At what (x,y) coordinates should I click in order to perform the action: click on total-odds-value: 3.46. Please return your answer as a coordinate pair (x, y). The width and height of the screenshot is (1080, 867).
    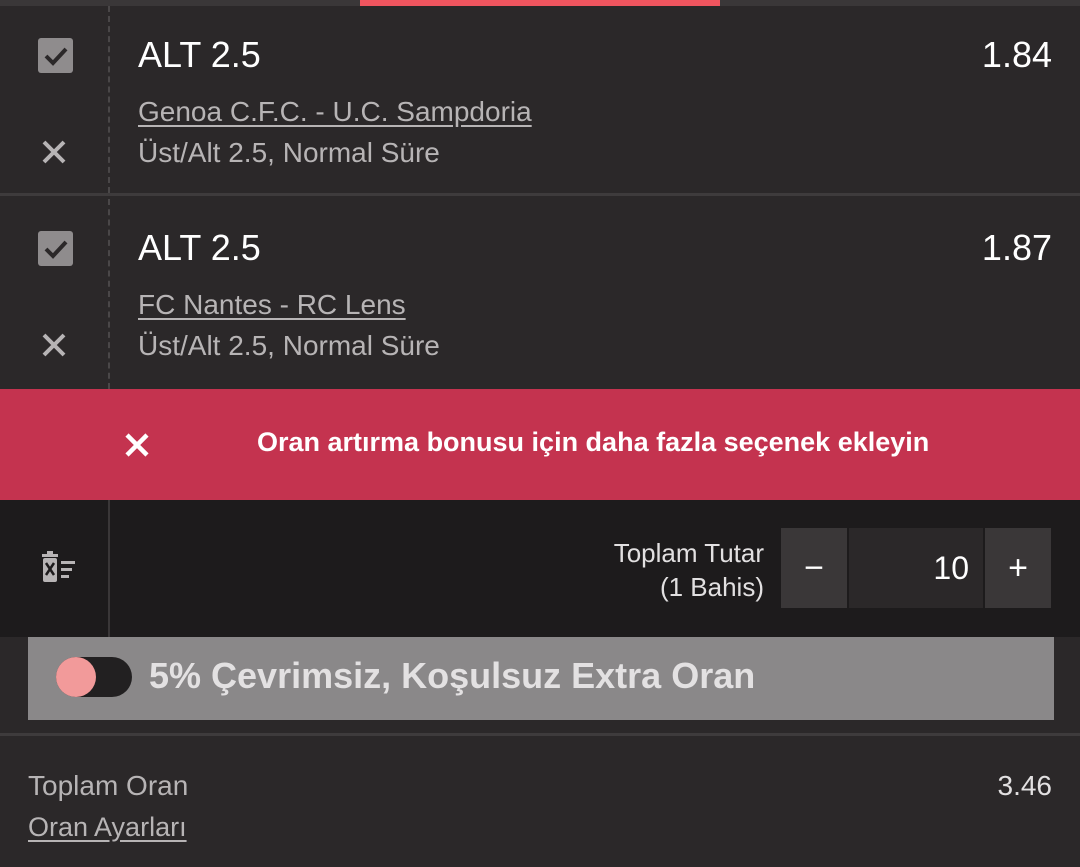
    Looking at the image, I should click on (1025, 785).